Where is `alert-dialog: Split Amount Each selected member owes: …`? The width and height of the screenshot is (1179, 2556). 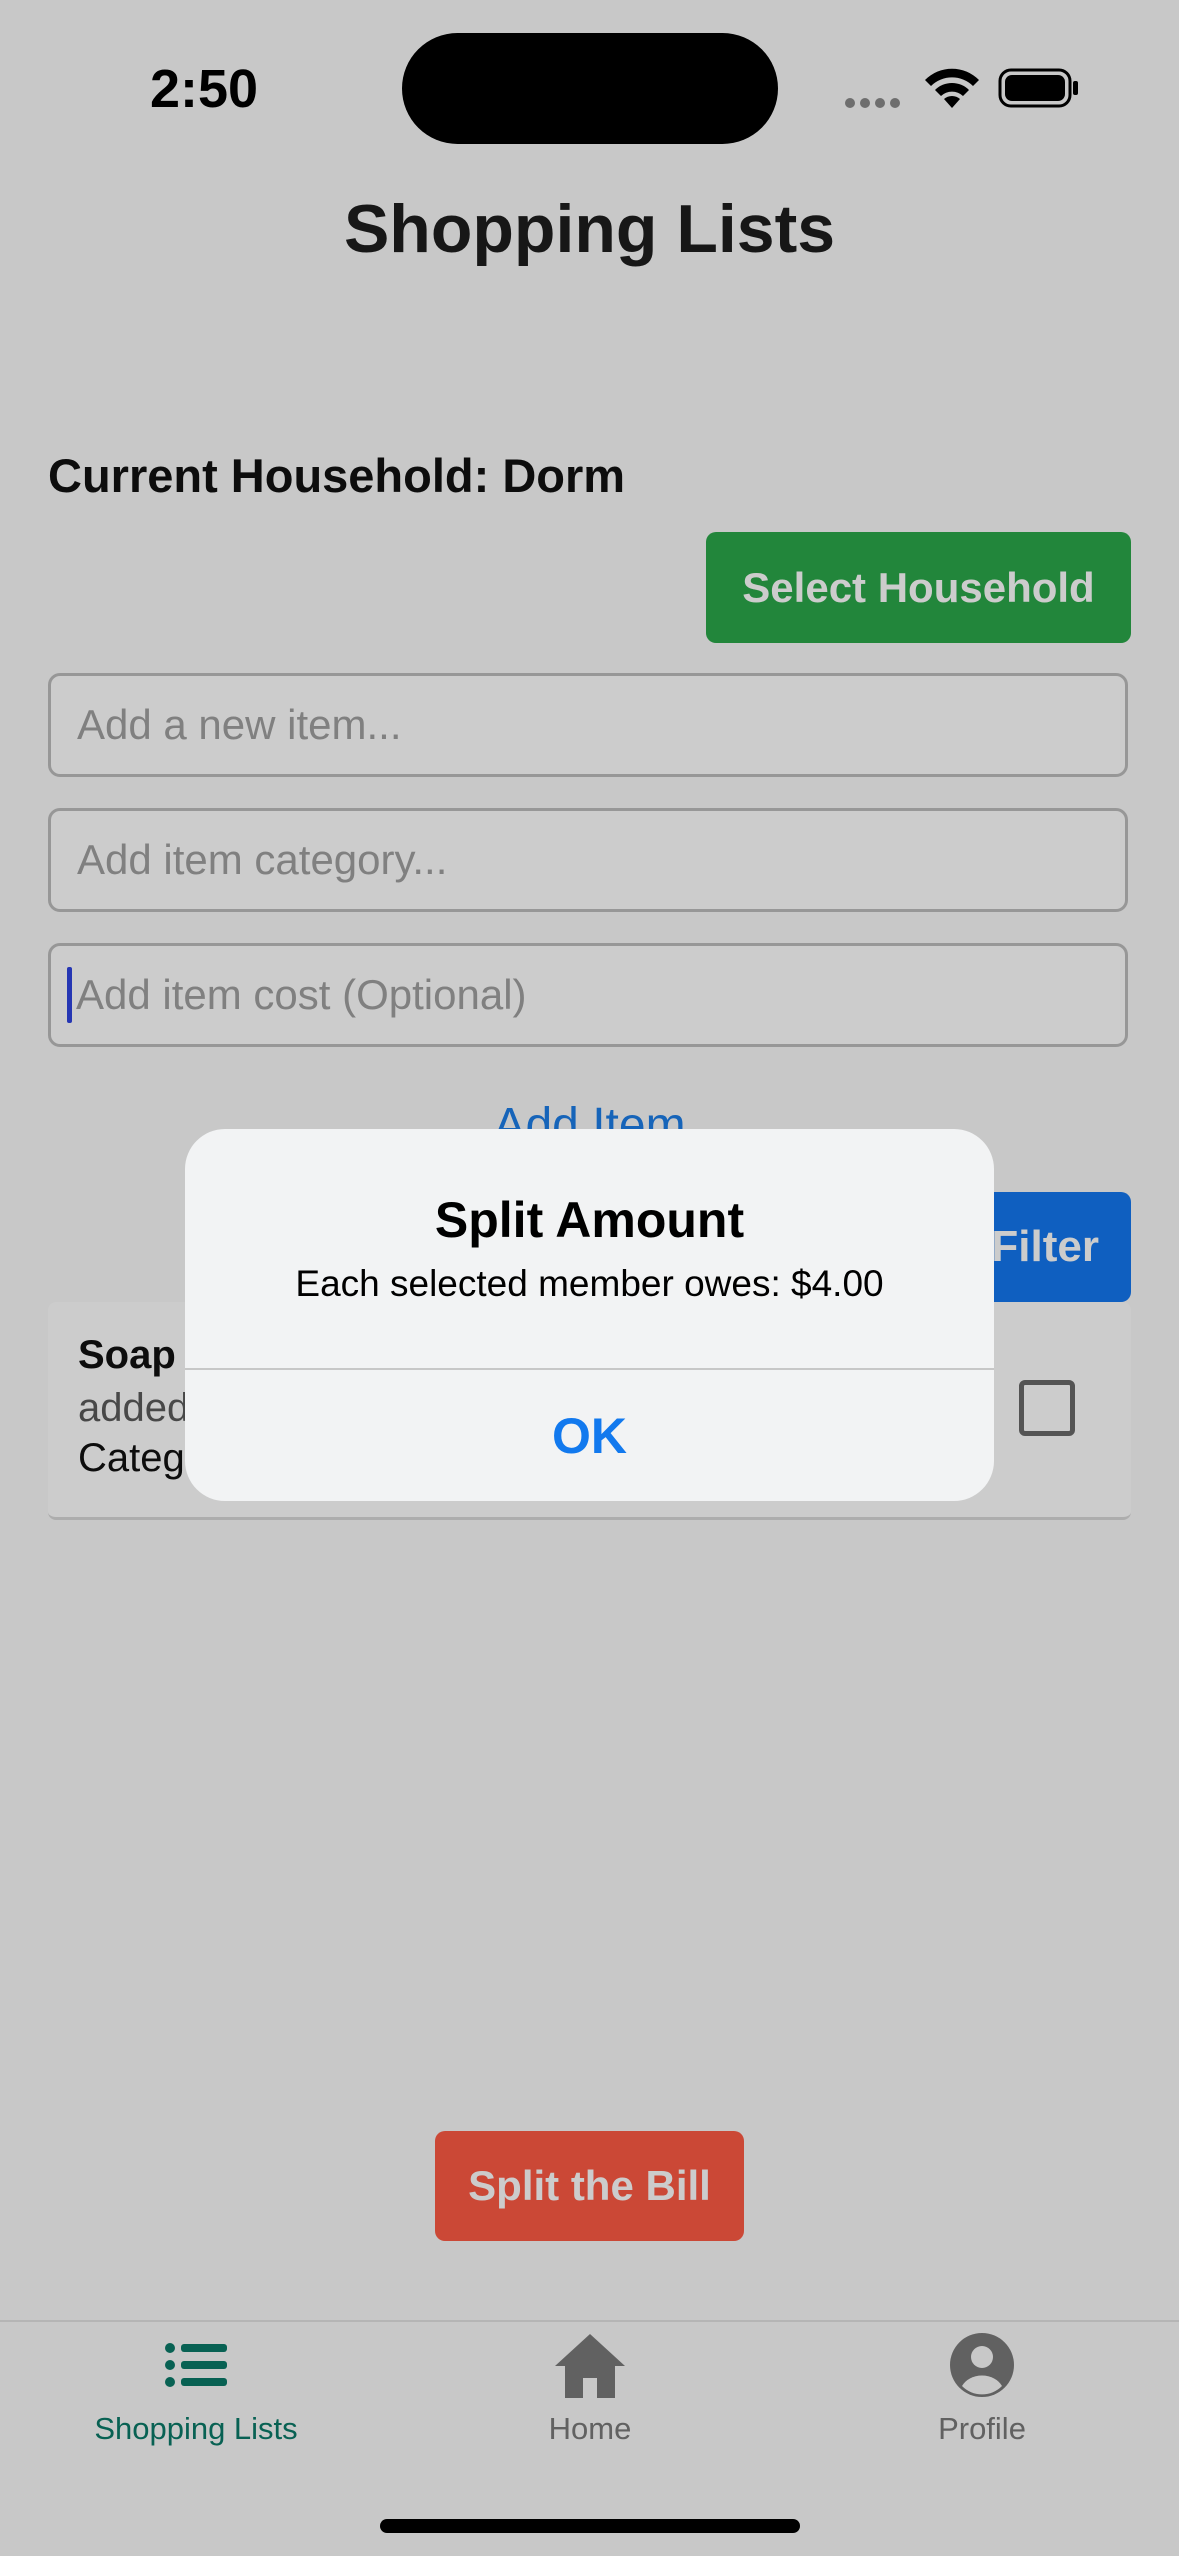 alert-dialog: Split Amount Each selected member owes: … is located at coordinates (589, 1315).